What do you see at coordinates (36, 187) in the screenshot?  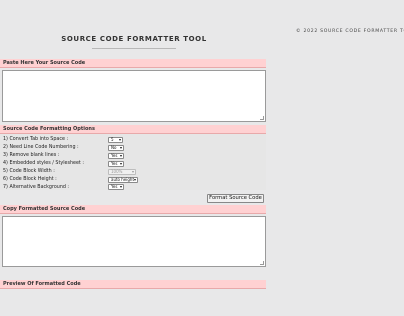 I see `option-label-alt-background: 7) Alternative Background :` at bounding box center [36, 187].